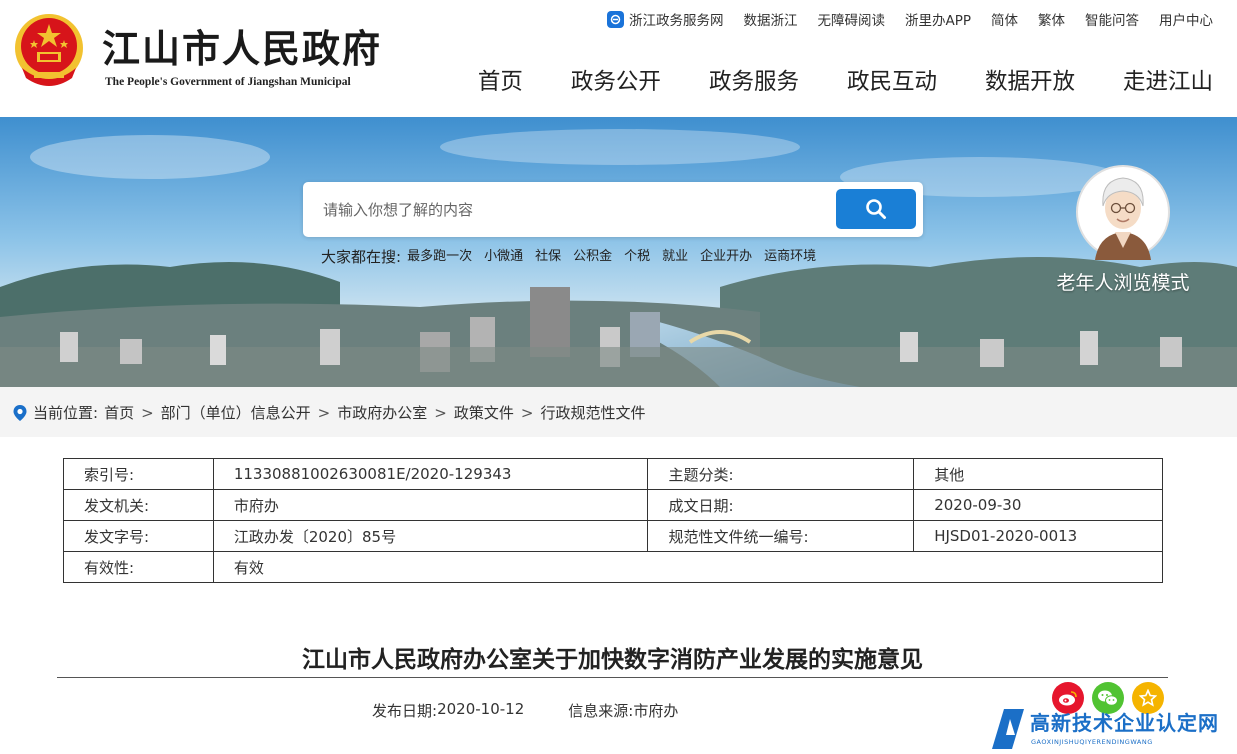 This screenshot has height=754, width=1237. What do you see at coordinates (615, 19) in the screenshot?
I see `zhejiang-service-icon` at bounding box center [615, 19].